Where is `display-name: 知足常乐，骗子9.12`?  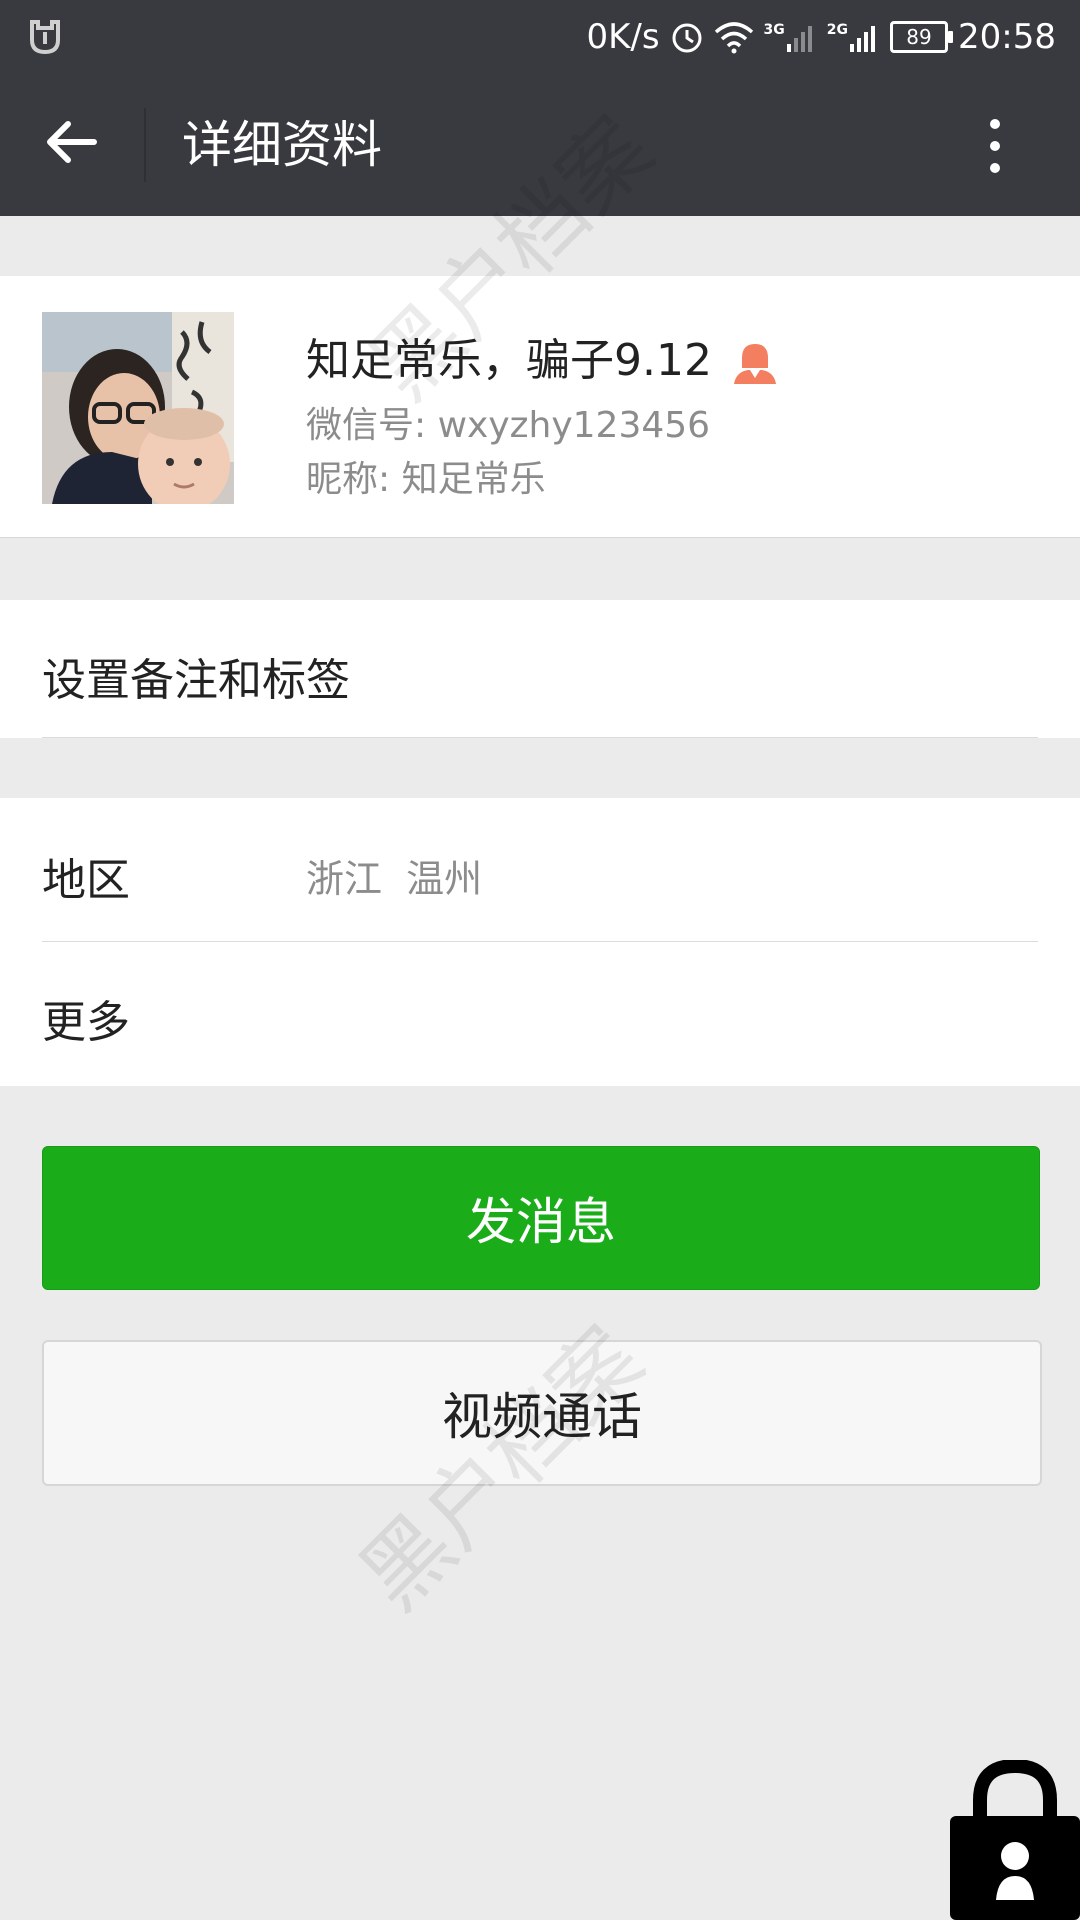
display-name: 知足常乐，骗子9.12 is located at coordinates (542, 356).